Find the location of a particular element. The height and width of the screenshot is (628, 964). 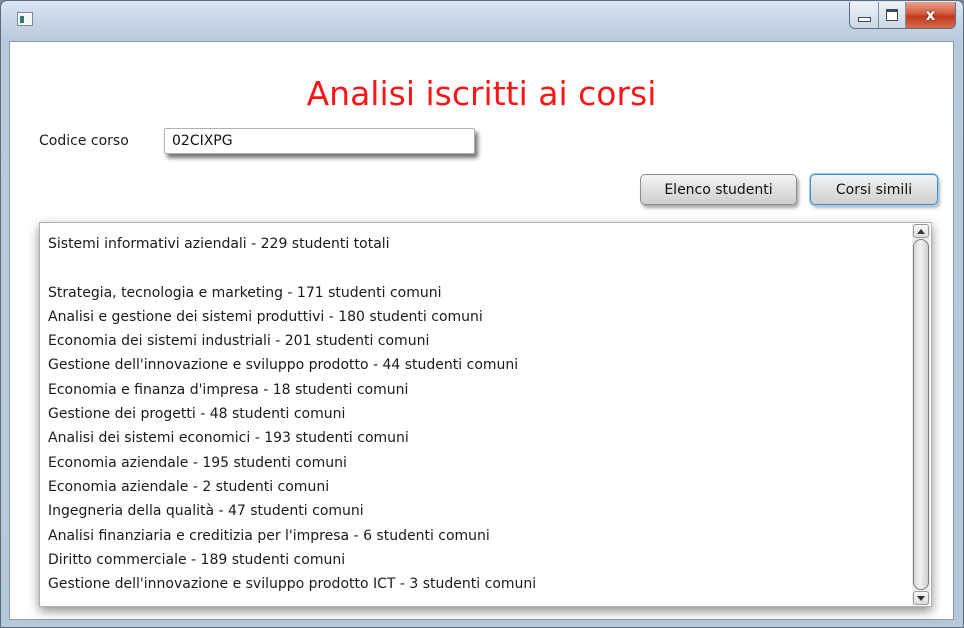

maximize-button is located at coordinates (892, 15).